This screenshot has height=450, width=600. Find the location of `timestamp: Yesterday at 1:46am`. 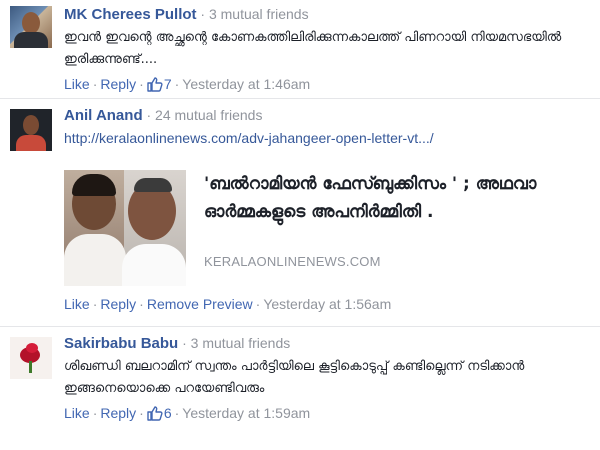

timestamp: Yesterday at 1:46am is located at coordinates (246, 84).